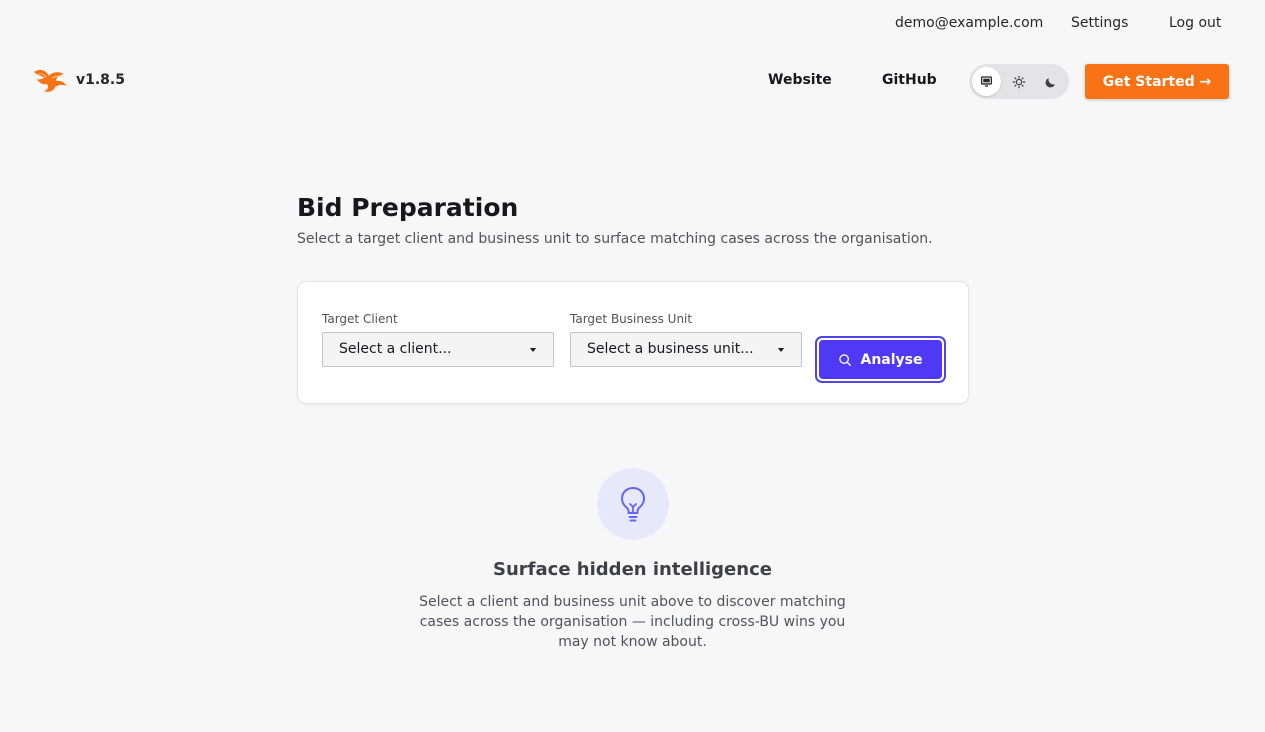 This screenshot has width=1265, height=732. Describe the element at coordinates (1099, 23) in the screenshot. I see `settings-link: Settings` at that location.